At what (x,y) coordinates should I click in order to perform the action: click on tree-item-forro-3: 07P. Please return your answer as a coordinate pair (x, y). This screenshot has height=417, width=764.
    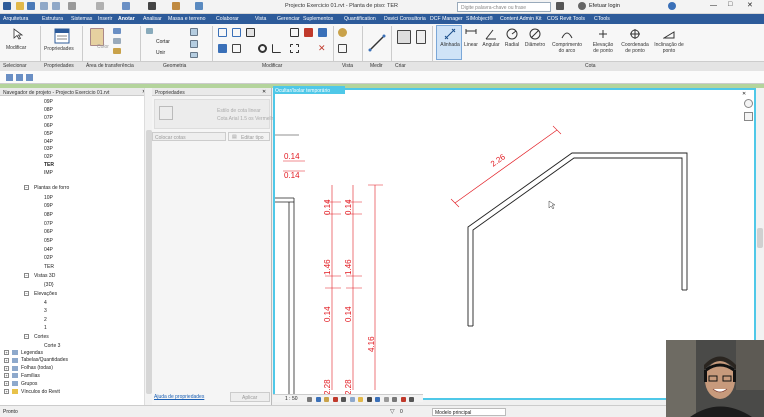
    Looking at the image, I should click on (48, 224).